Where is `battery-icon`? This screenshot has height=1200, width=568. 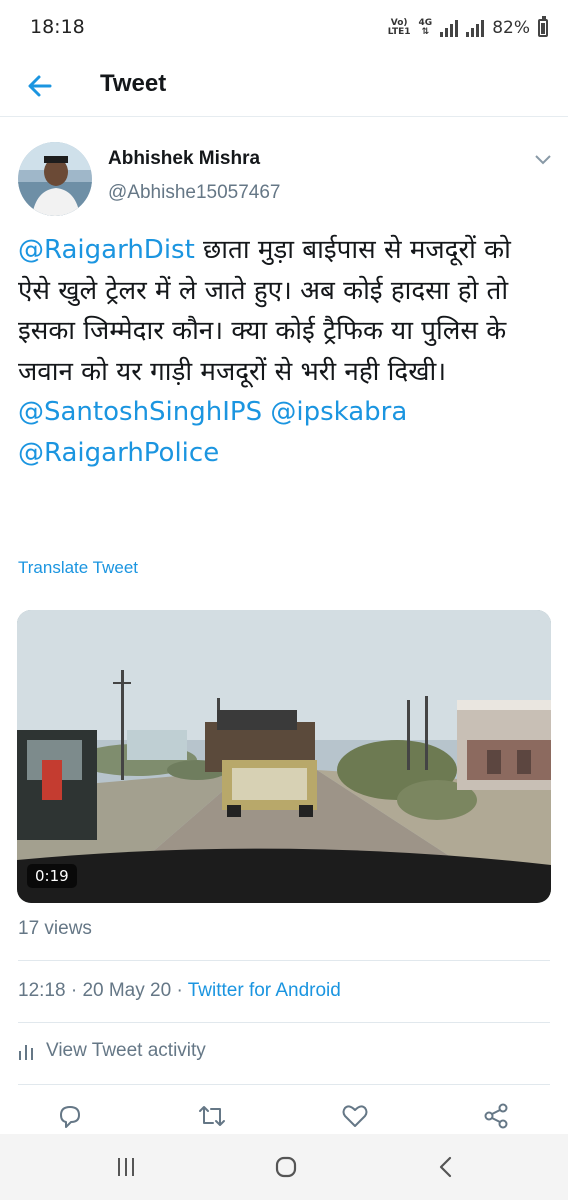
battery-icon is located at coordinates (543, 26).